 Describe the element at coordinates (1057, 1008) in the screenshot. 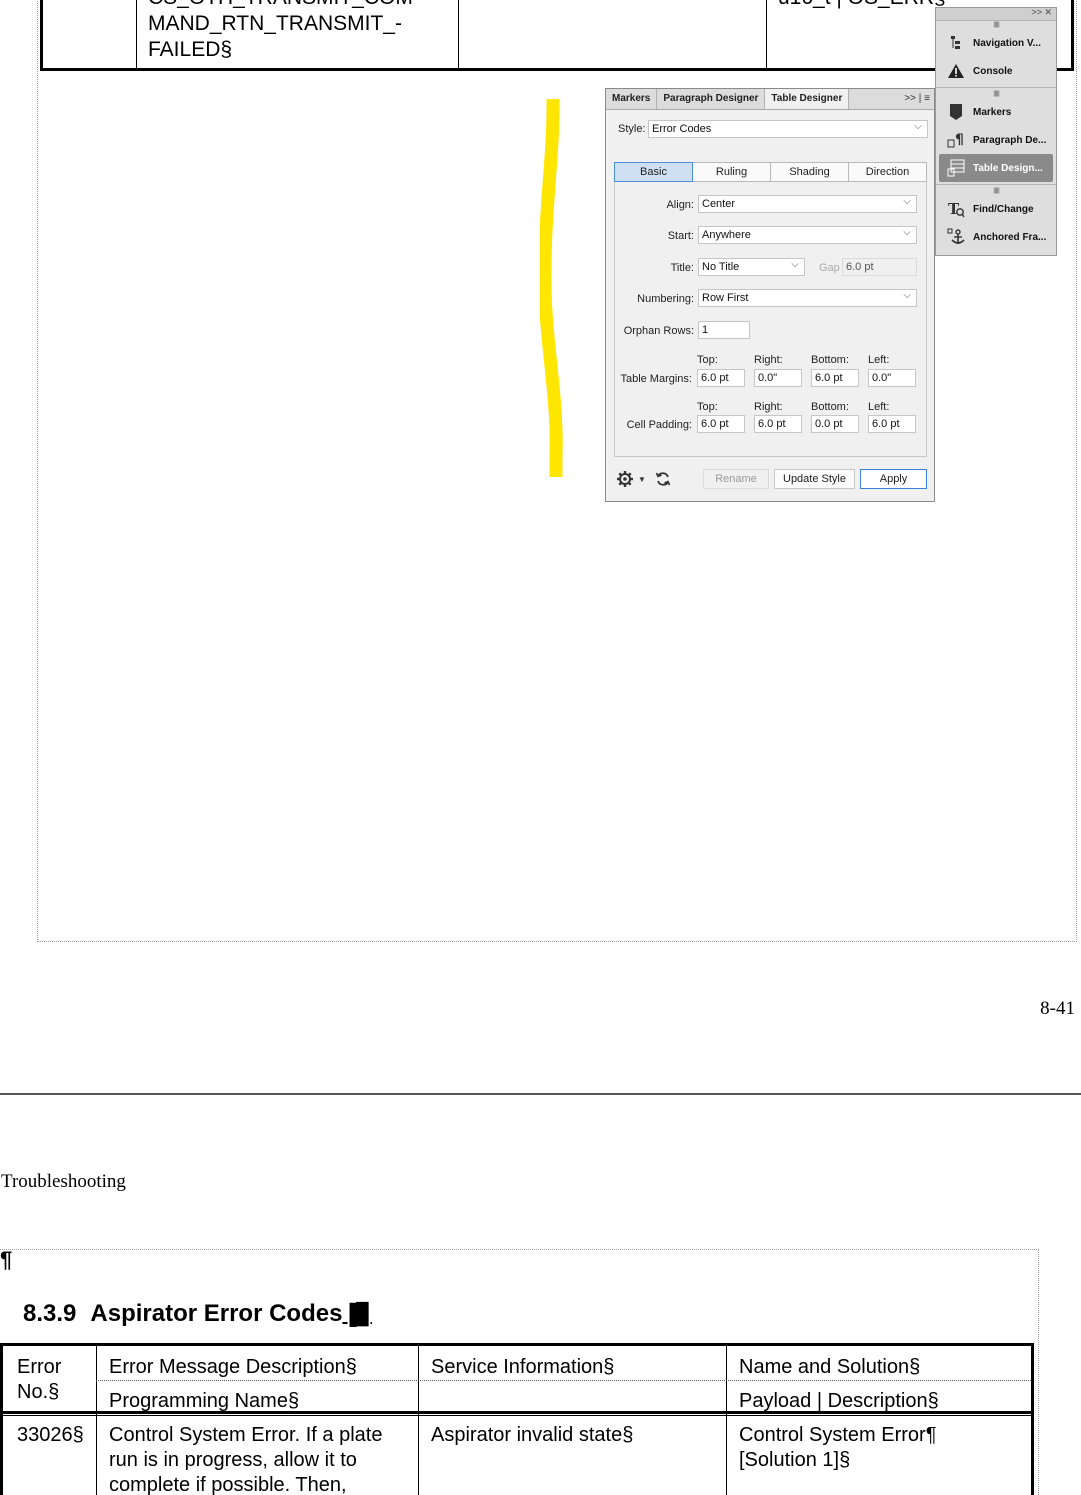

I see `page-number: 8-41` at that location.